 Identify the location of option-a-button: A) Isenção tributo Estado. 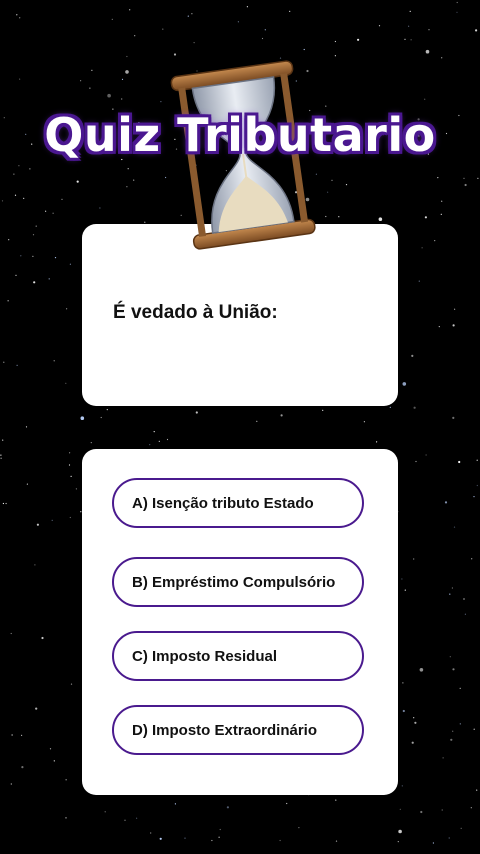
(238, 503).